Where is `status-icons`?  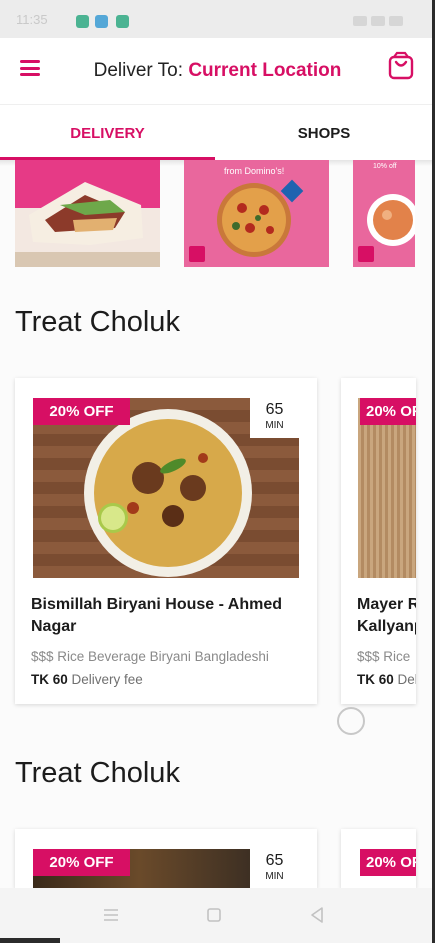
status-icons is located at coordinates (379, 19).